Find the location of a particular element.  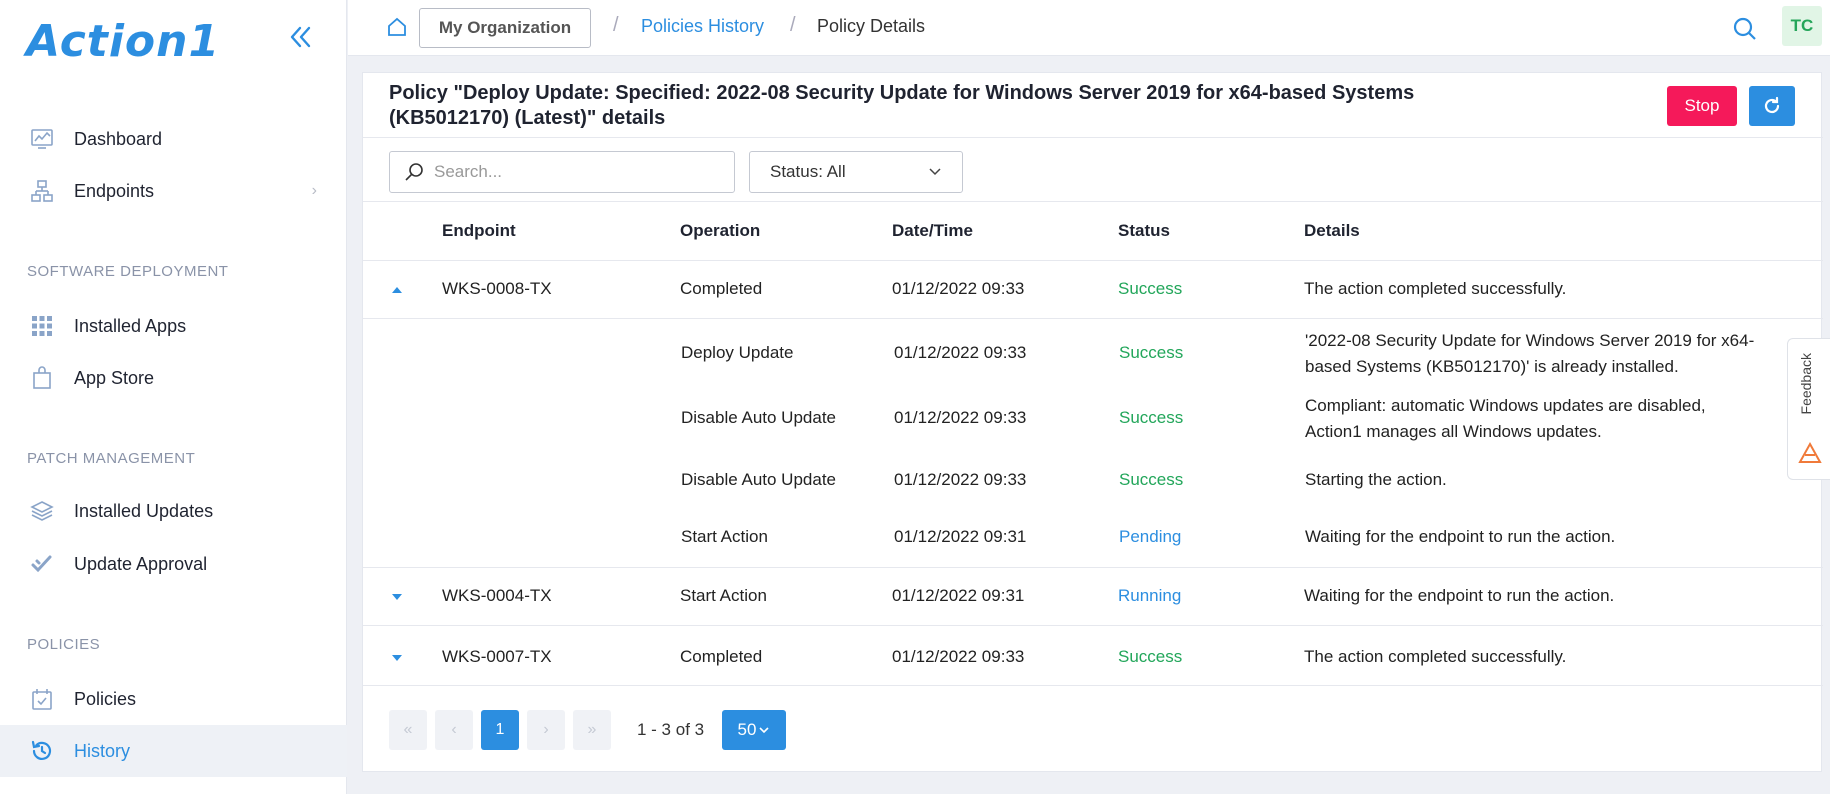

section-patch-management: PATCH MANAGEMENT is located at coordinates (111, 458).